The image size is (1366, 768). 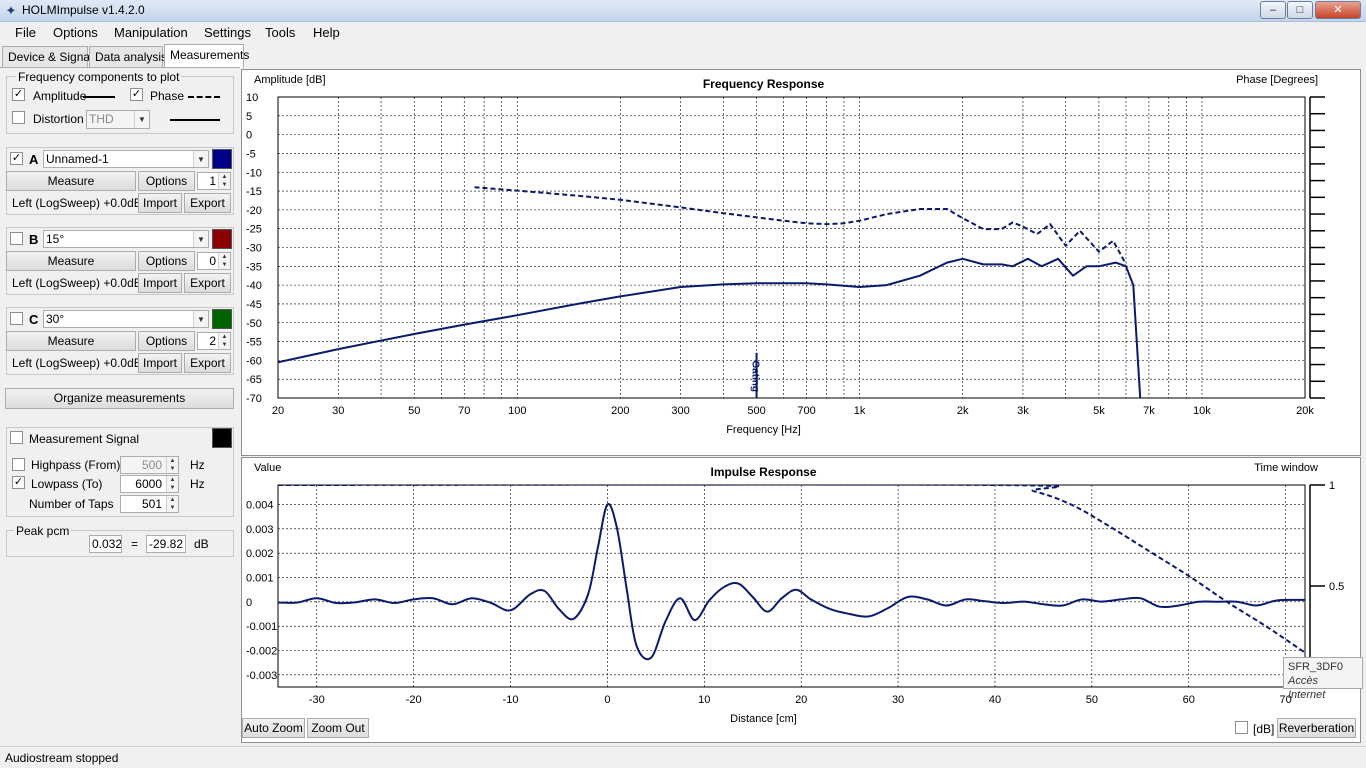 What do you see at coordinates (214, 181) in the screenshot?
I see `channel-a-taps-input: 1 ▲ ▼` at bounding box center [214, 181].